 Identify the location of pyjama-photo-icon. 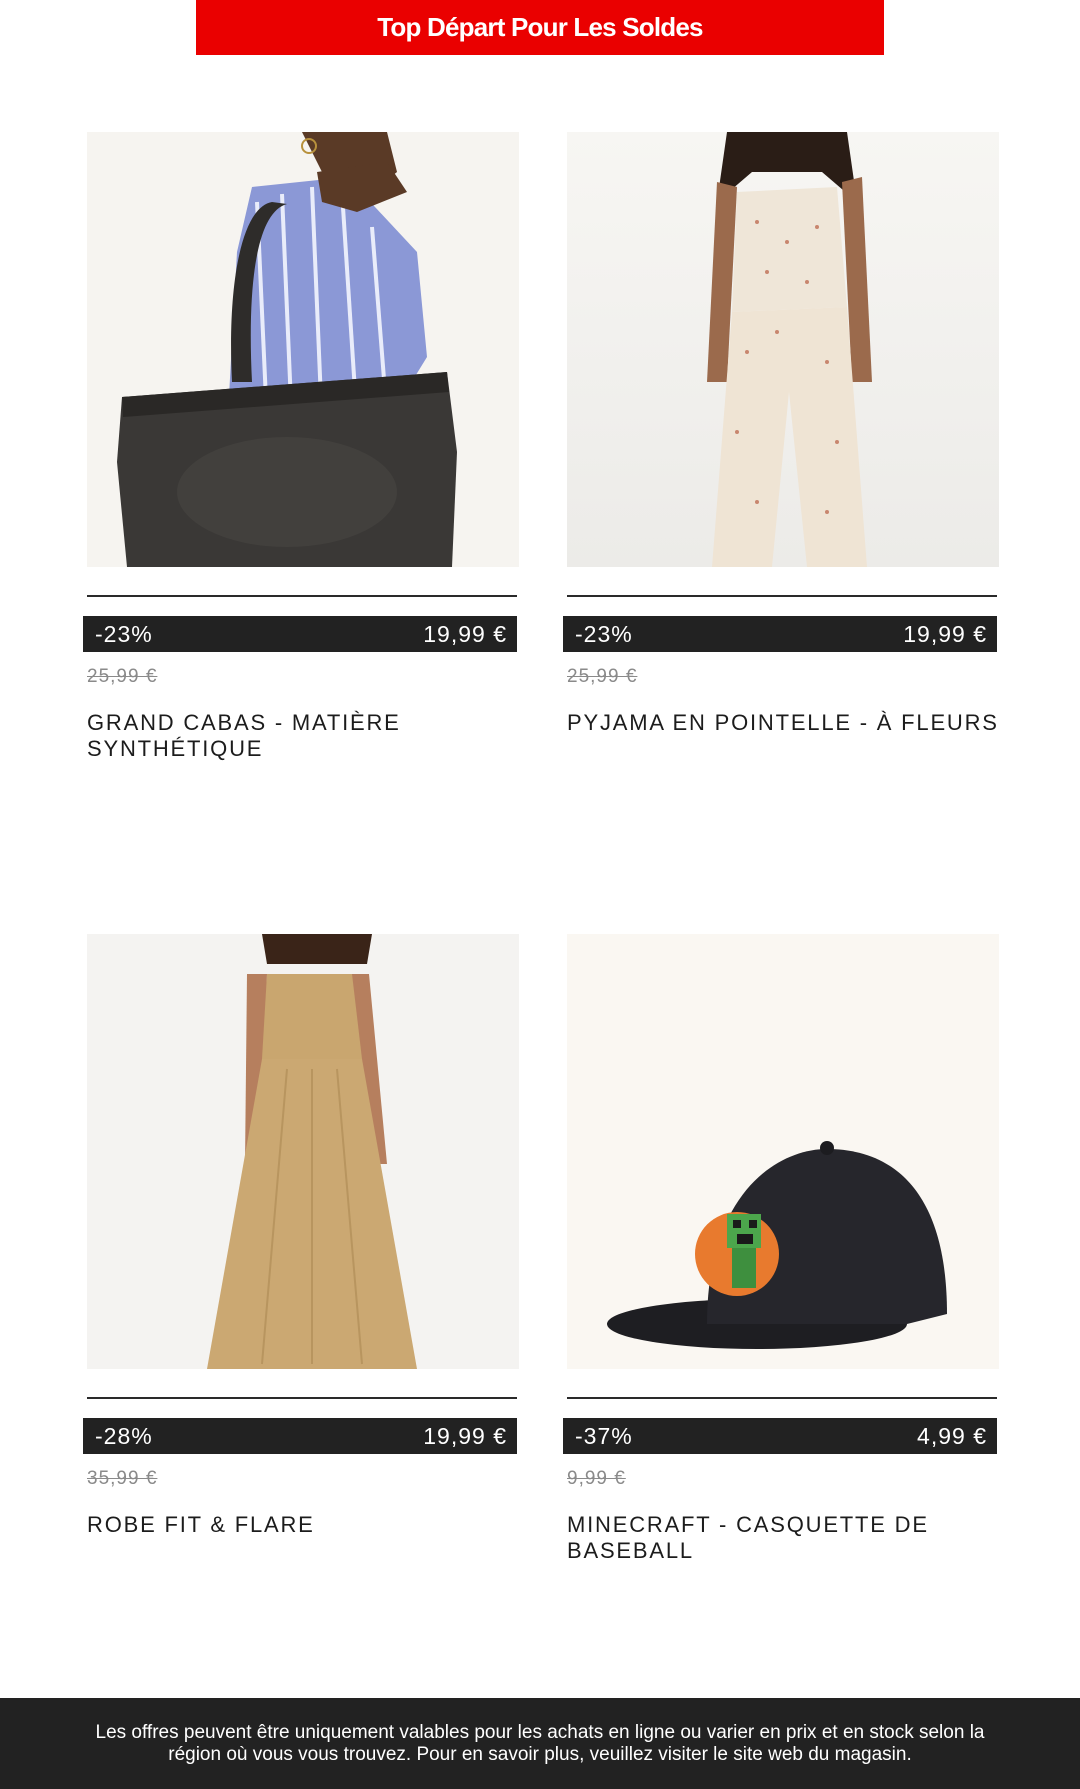
(783, 349).